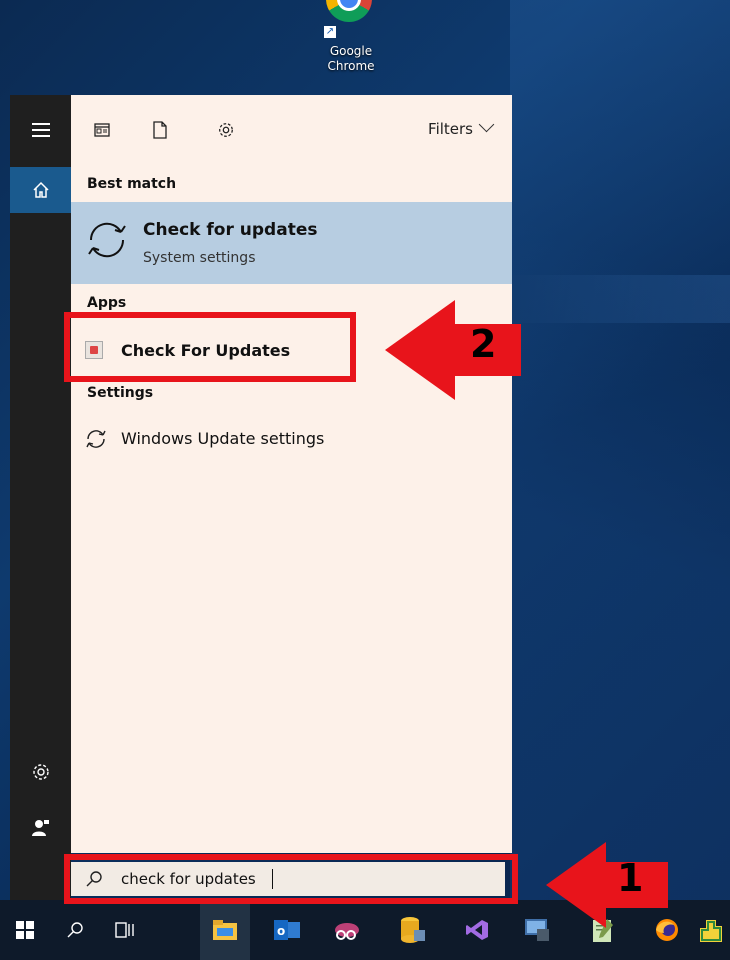 Image resolution: width=730 pixels, height=960 pixels. I want to click on highlight-box-search, so click(291, 879).